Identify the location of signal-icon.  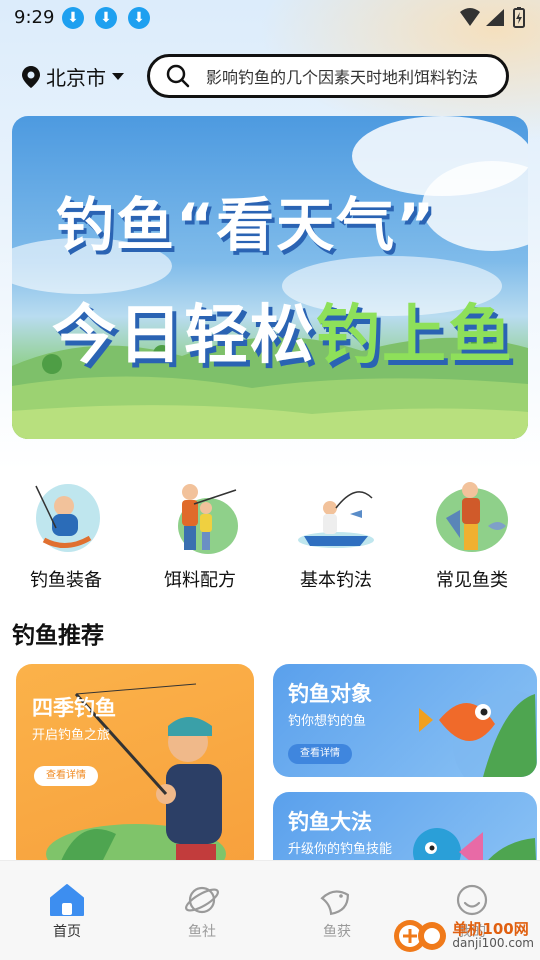
(495, 17).